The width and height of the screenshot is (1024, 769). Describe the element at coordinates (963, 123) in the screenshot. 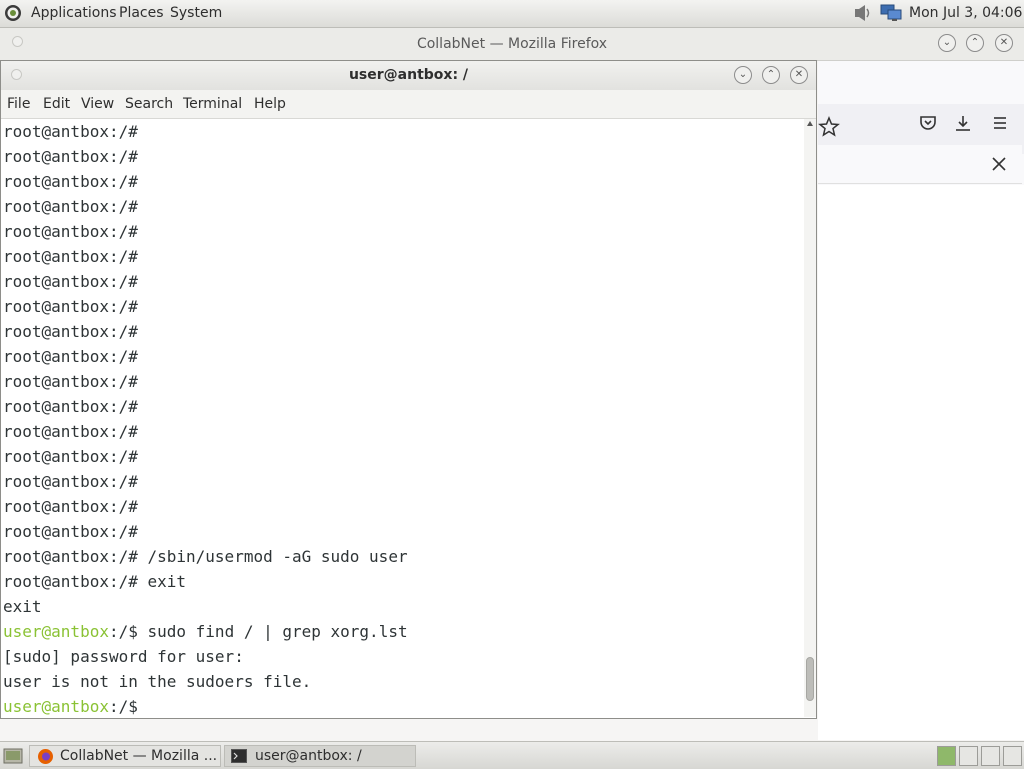

I see `downloads-icon` at that location.